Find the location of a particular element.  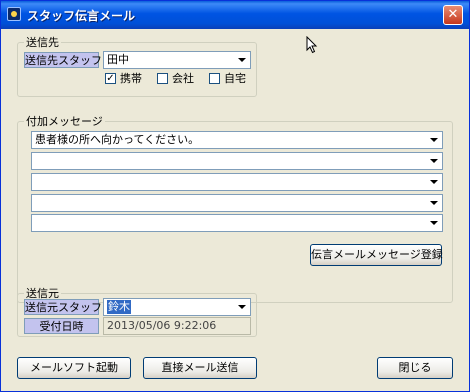

sender-staff-label: 送信元スタッフ is located at coordinates (63, 307).